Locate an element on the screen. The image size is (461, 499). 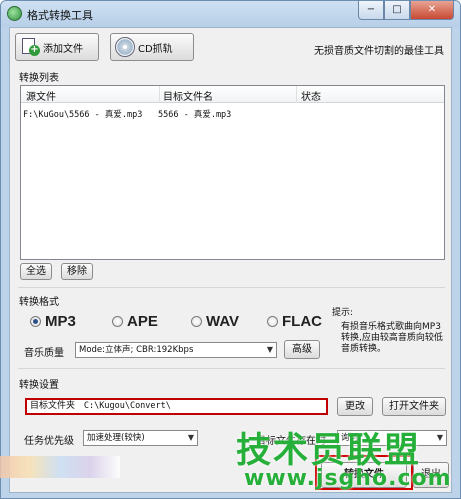
add-file-button: + 添加文件 is located at coordinates (57, 47).